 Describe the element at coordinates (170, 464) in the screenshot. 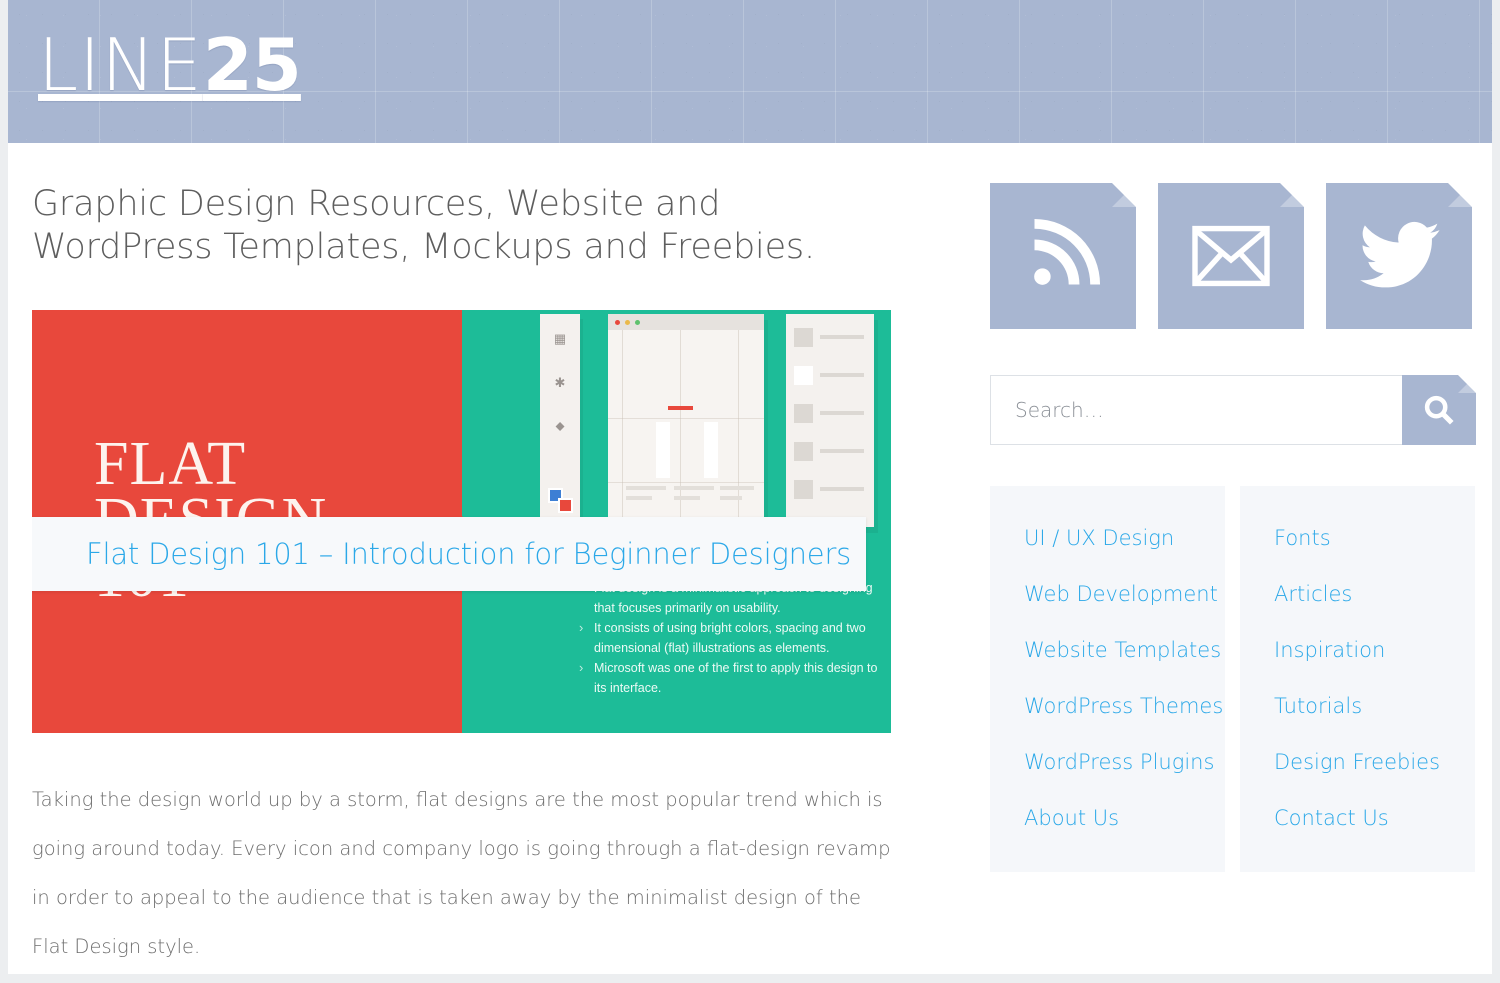

I see `featured-headline-line-1: FLAT` at that location.